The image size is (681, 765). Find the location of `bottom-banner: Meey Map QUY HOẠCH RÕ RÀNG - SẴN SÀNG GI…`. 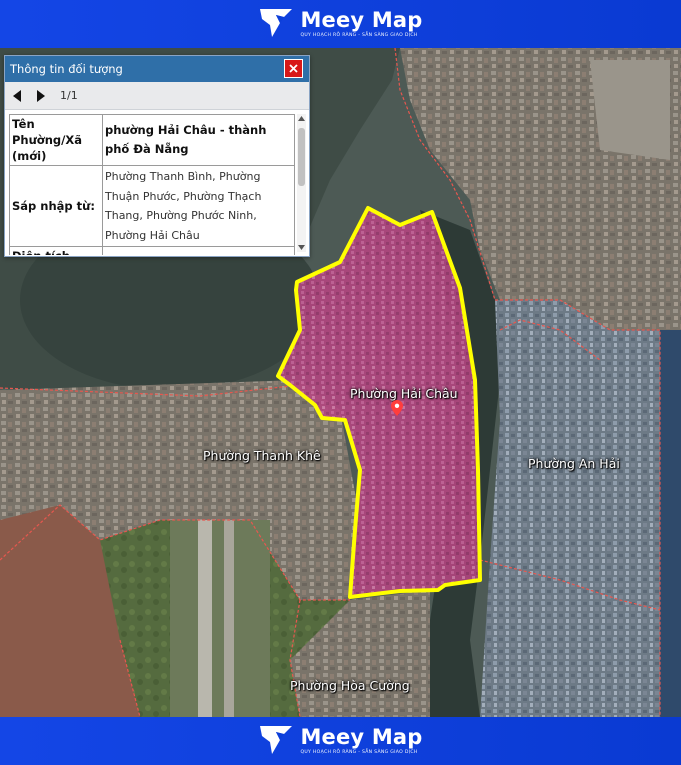

bottom-banner: Meey Map QUY HOẠCH RÕ RÀNG - SẴN SÀNG GI… is located at coordinates (340, 741).